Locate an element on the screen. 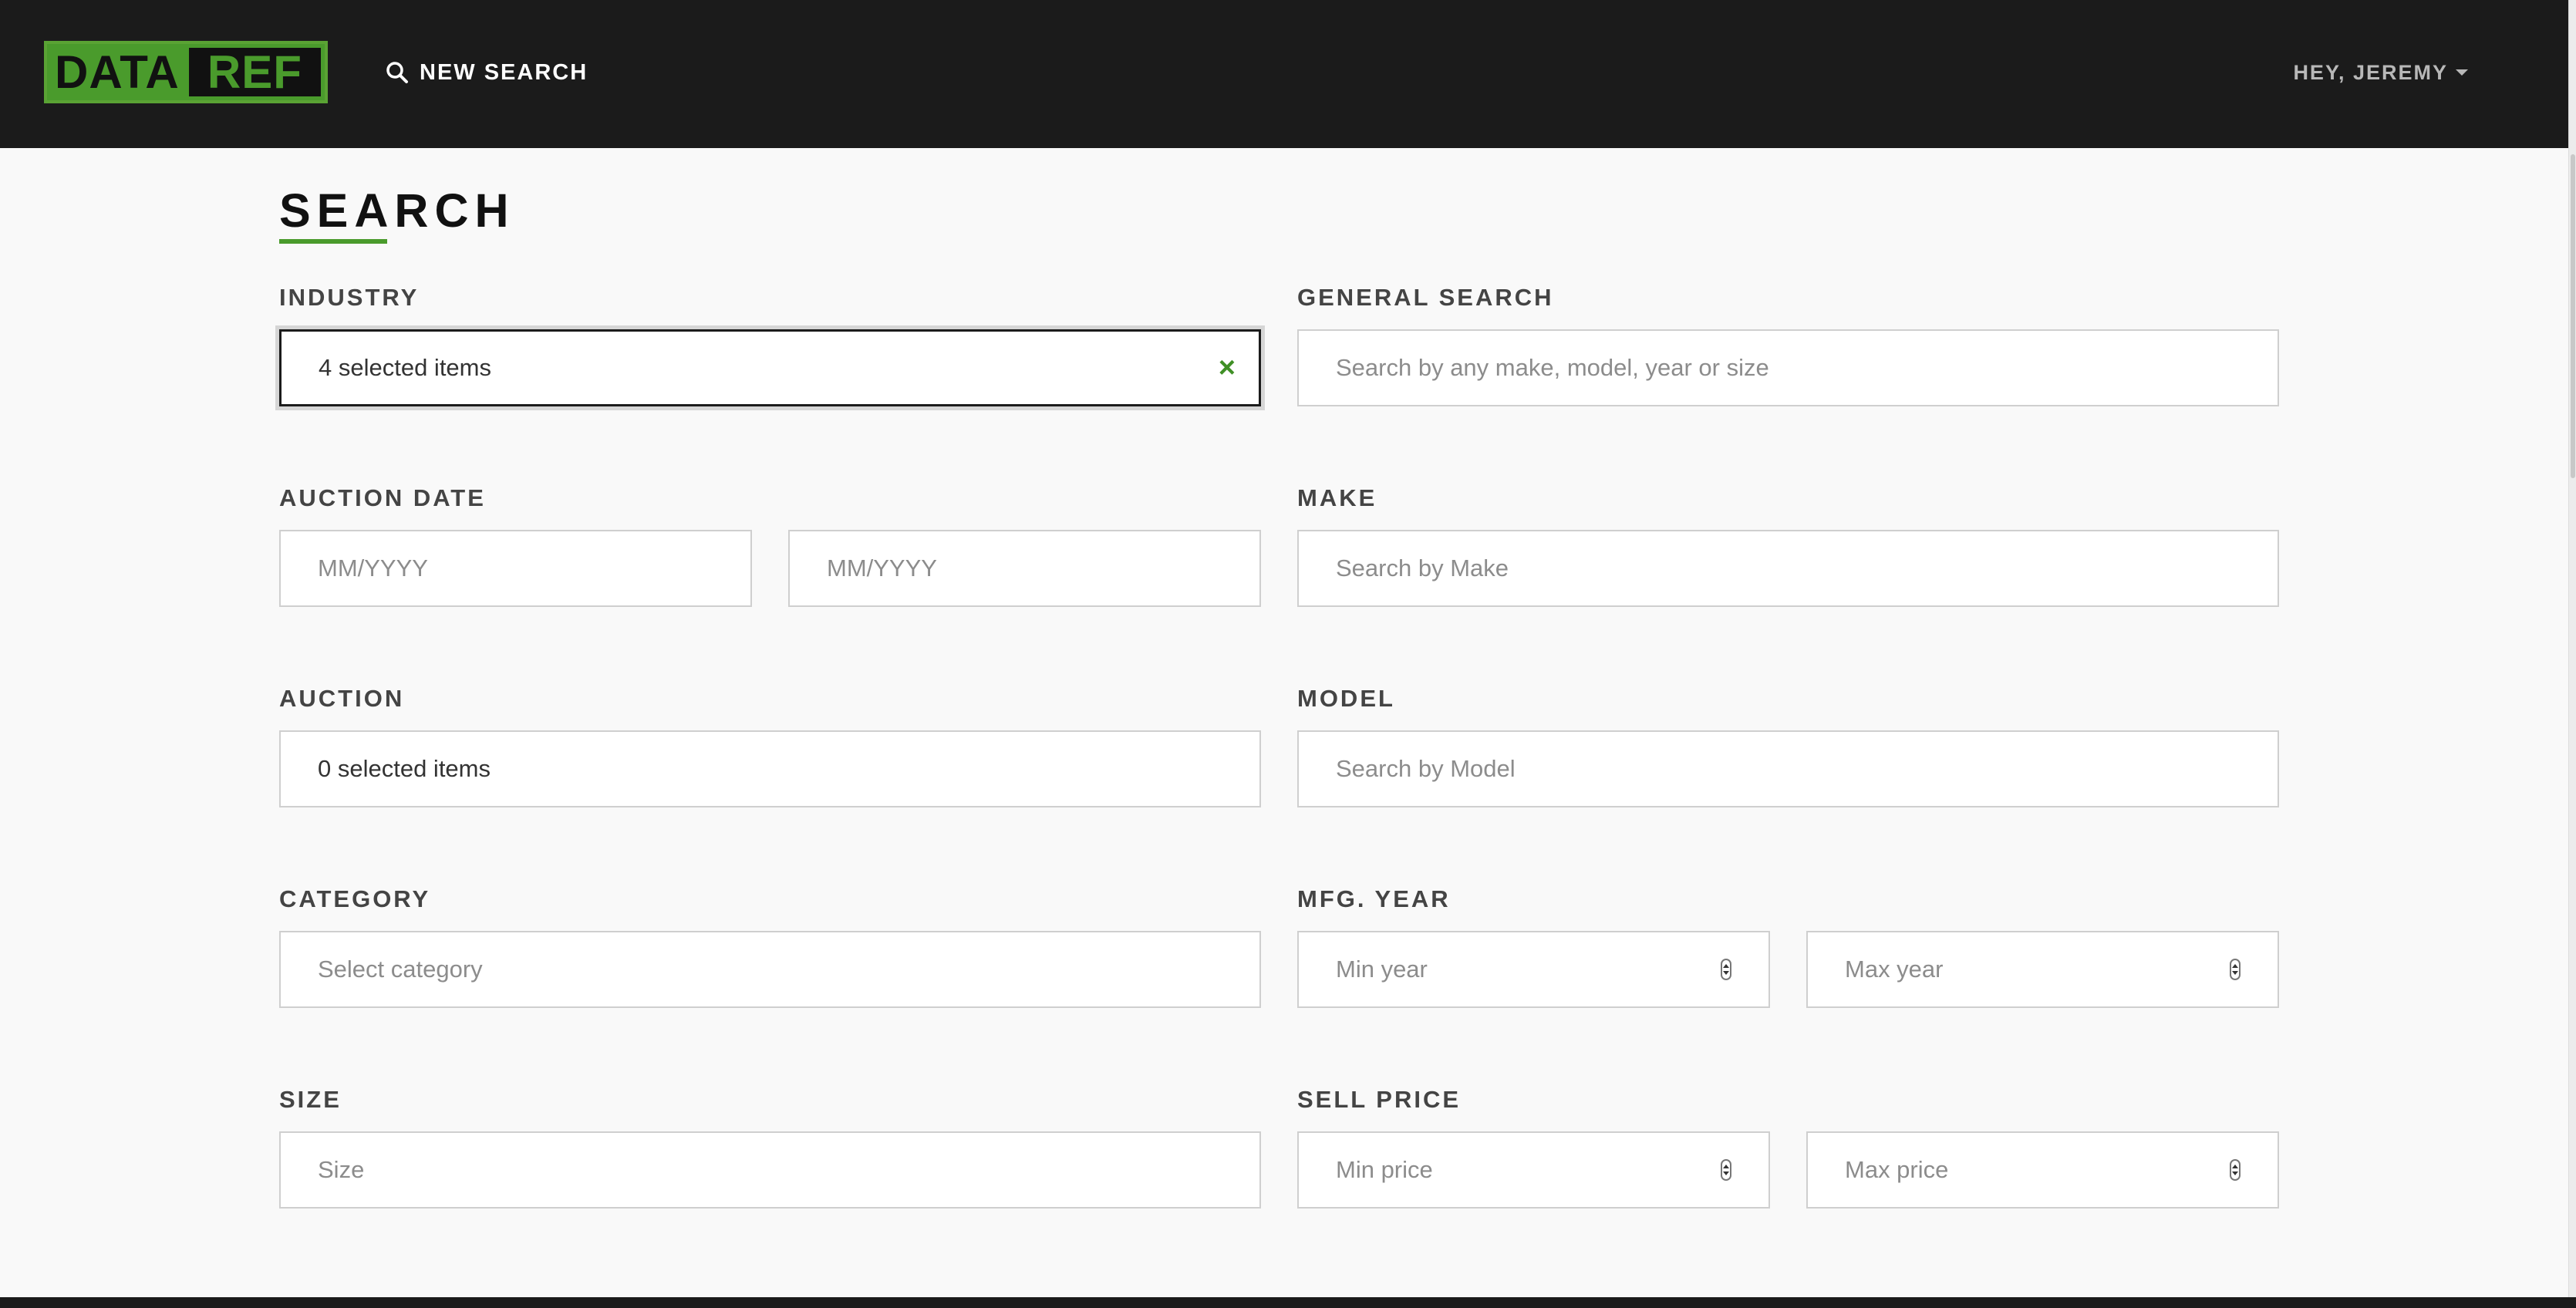  size-placeholder: Size is located at coordinates (341, 1169).